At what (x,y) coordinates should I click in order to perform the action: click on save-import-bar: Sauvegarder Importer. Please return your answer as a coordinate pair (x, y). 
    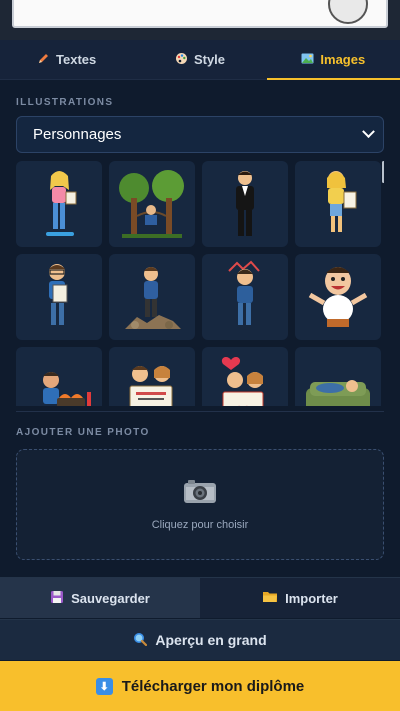
    Looking at the image, I should click on (200, 597).